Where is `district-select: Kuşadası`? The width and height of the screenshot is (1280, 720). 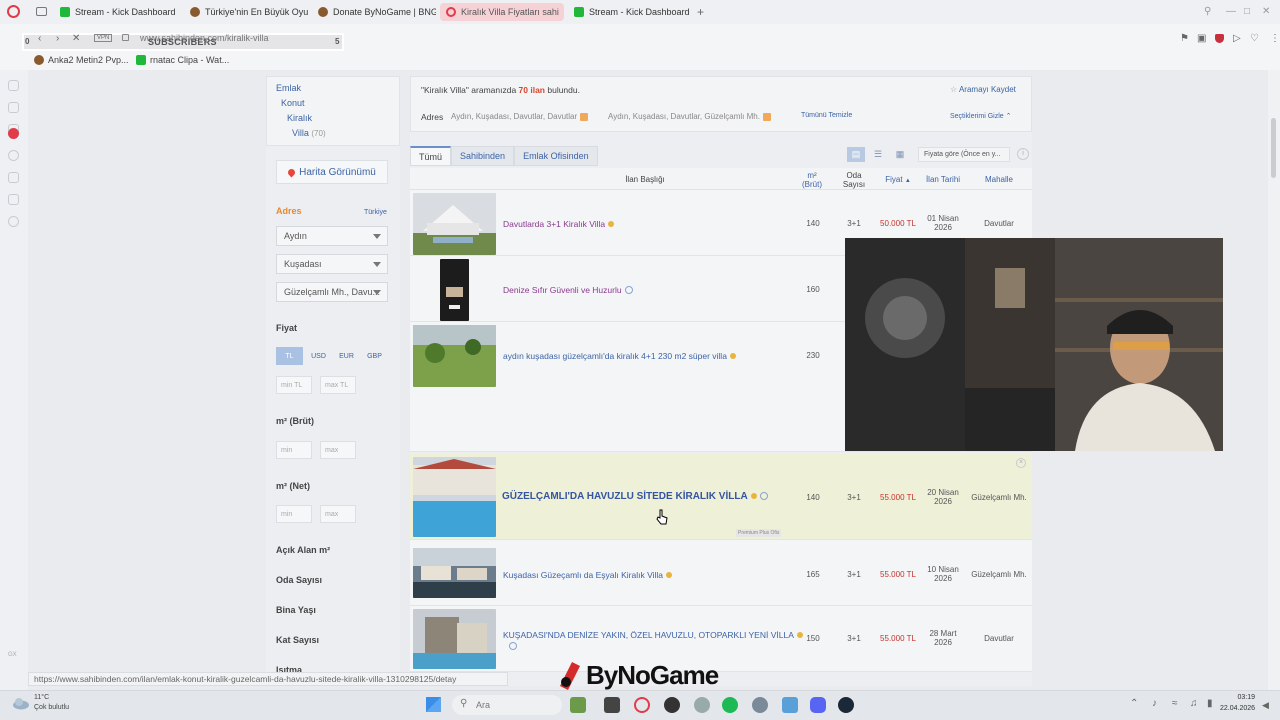 district-select: Kuşadası is located at coordinates (332, 264).